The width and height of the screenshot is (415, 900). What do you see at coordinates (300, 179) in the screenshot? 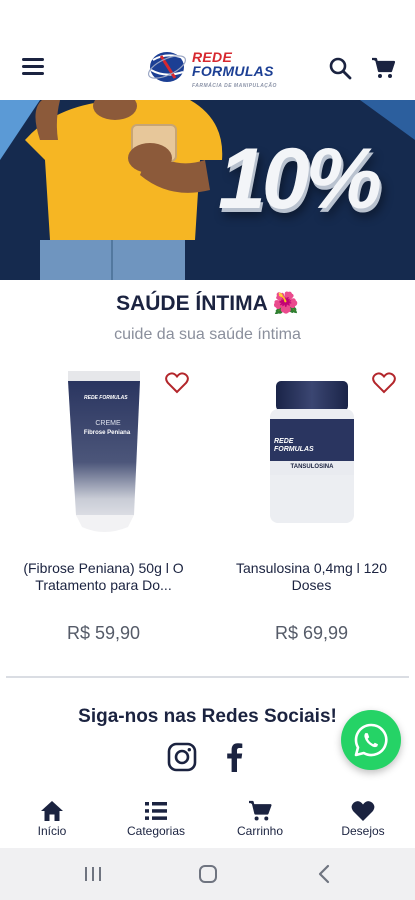
I see `promo-discount-text: 10%` at bounding box center [300, 179].